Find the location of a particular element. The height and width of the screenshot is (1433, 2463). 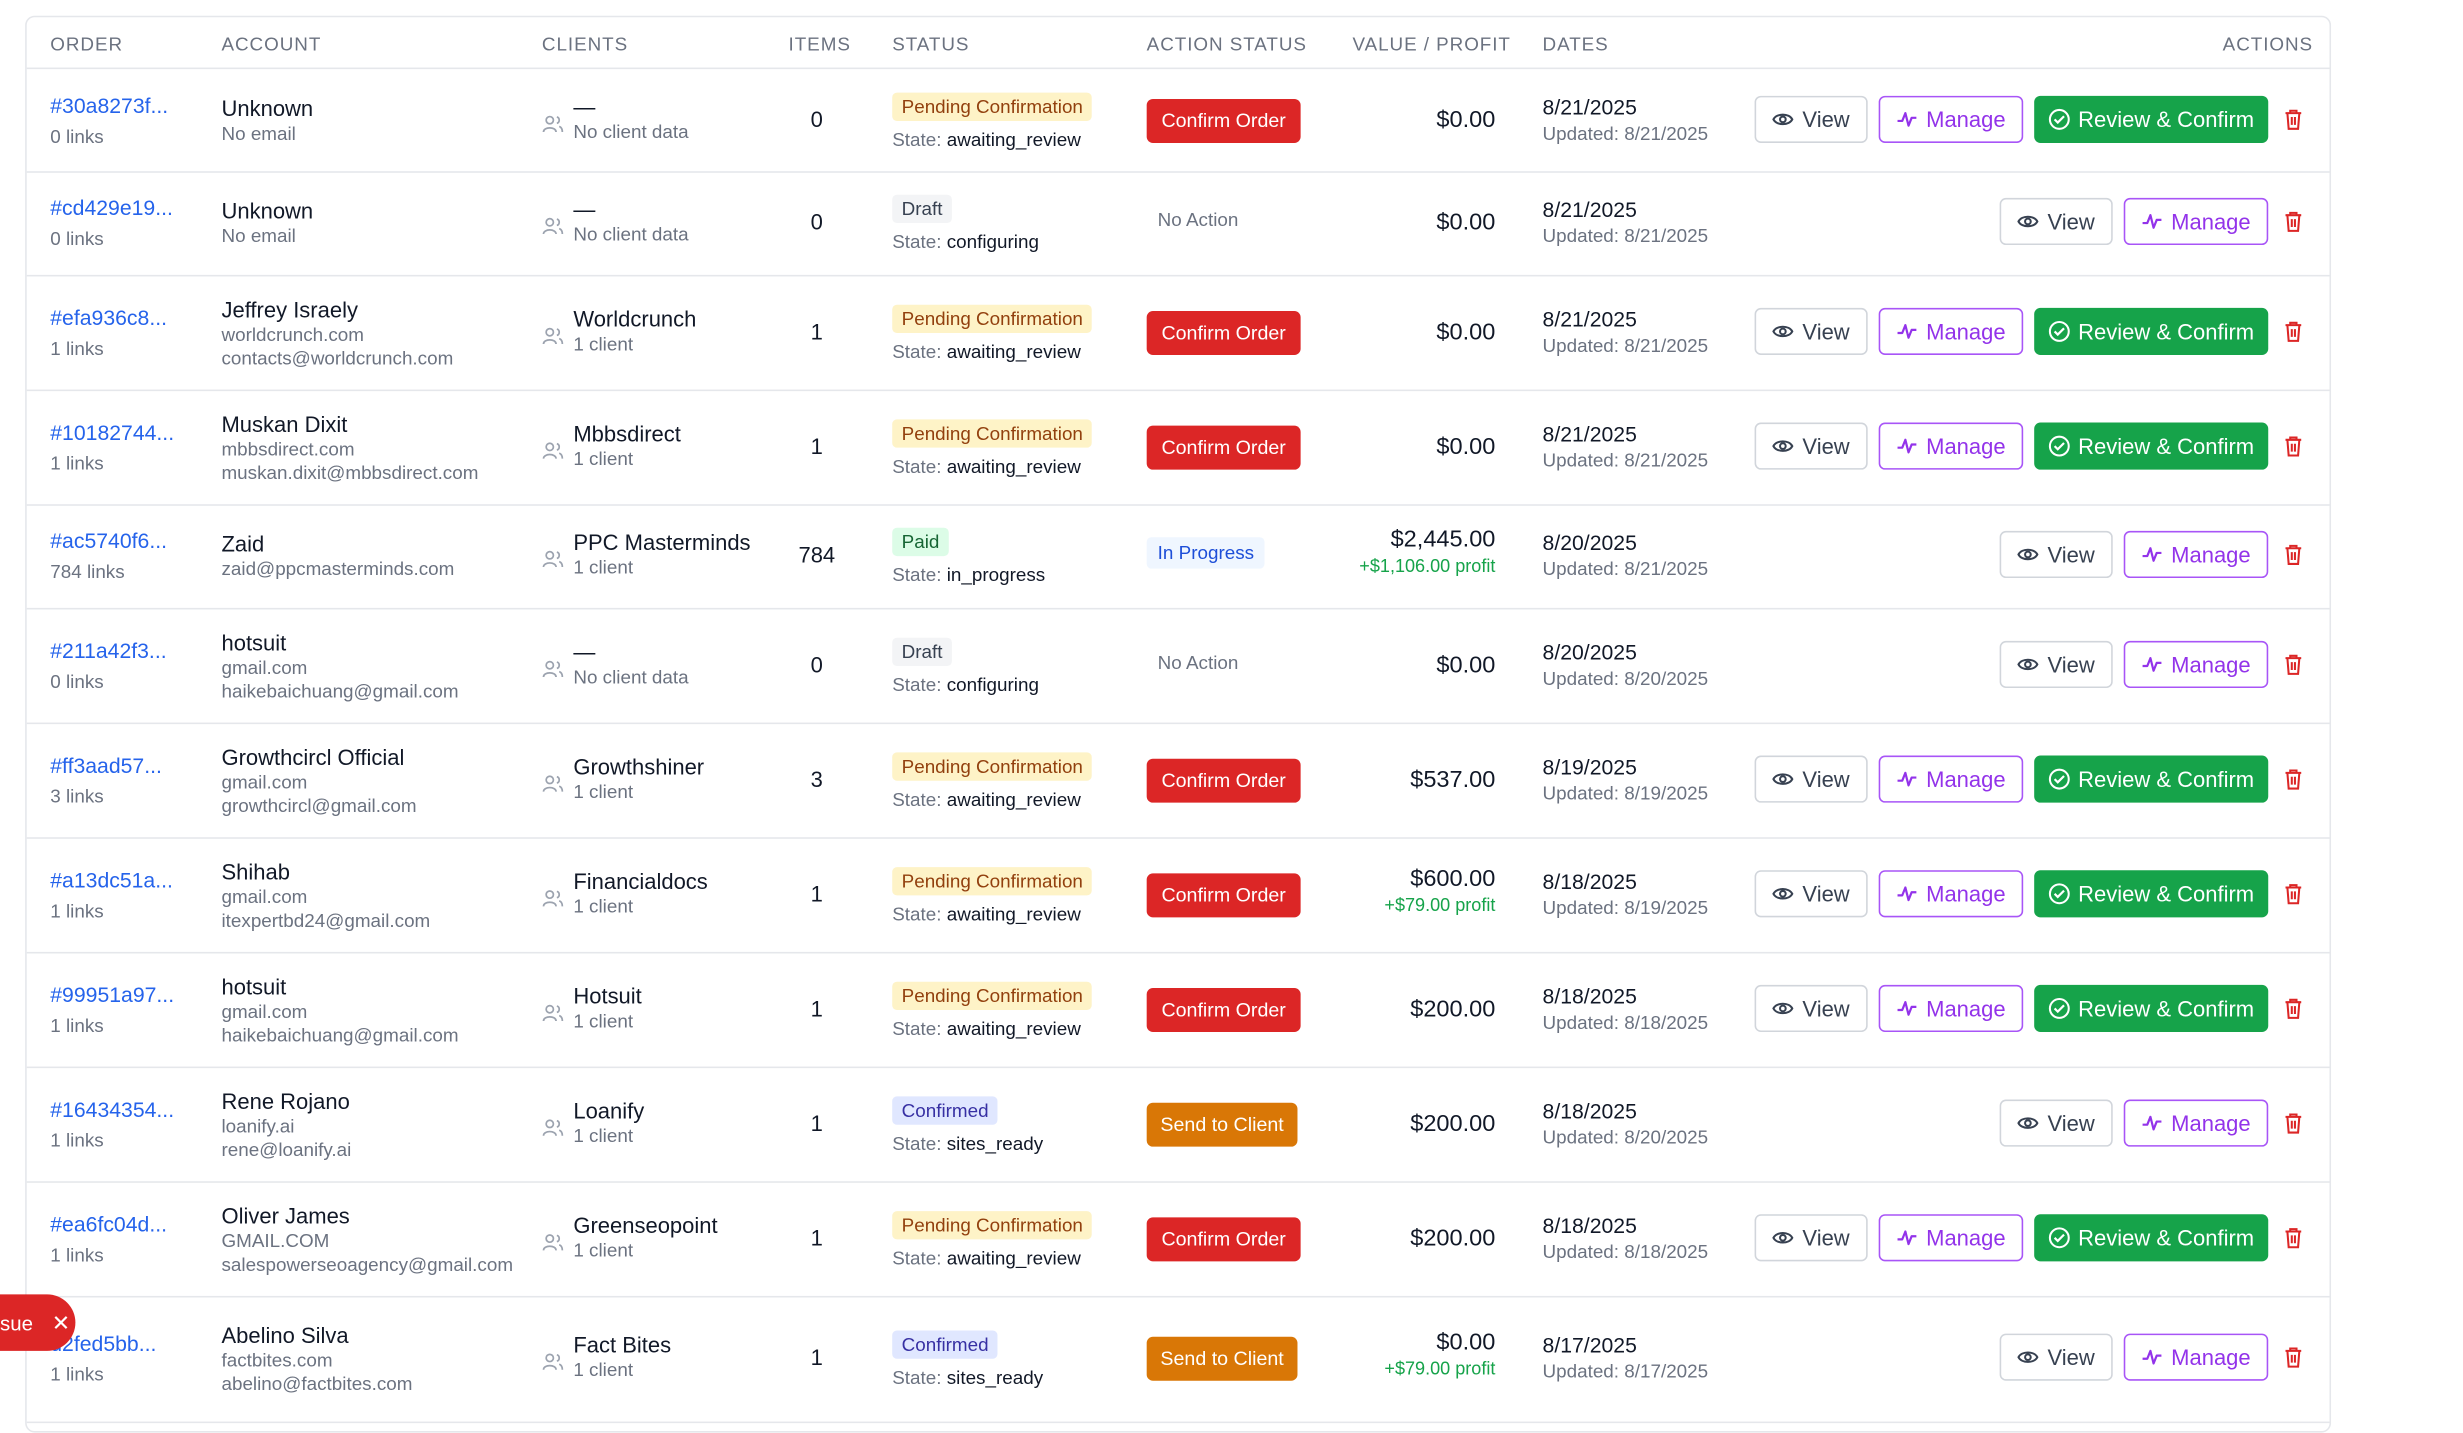

header-status: STATUS is located at coordinates (930, 44).